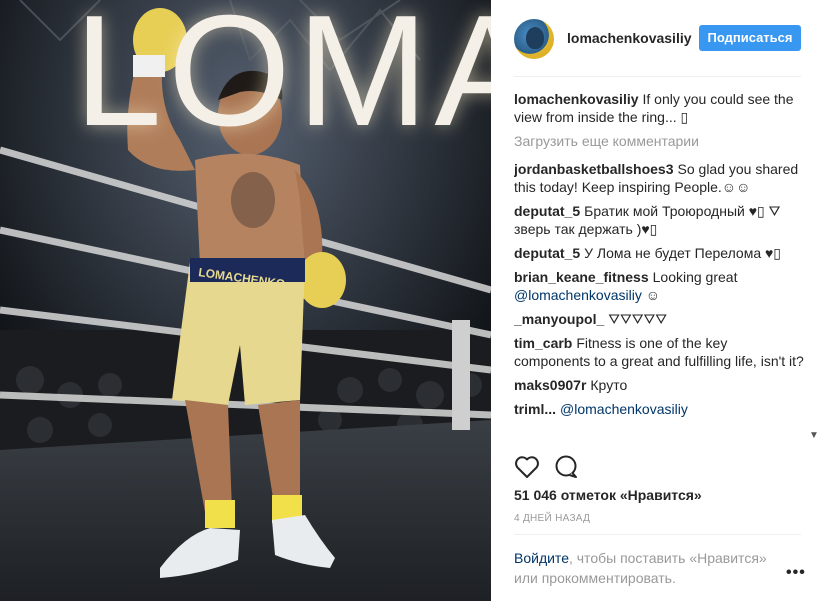 This screenshot has width=823, height=601. Describe the element at coordinates (796, 573) in the screenshot. I see `more-options-icon: •••` at that location.